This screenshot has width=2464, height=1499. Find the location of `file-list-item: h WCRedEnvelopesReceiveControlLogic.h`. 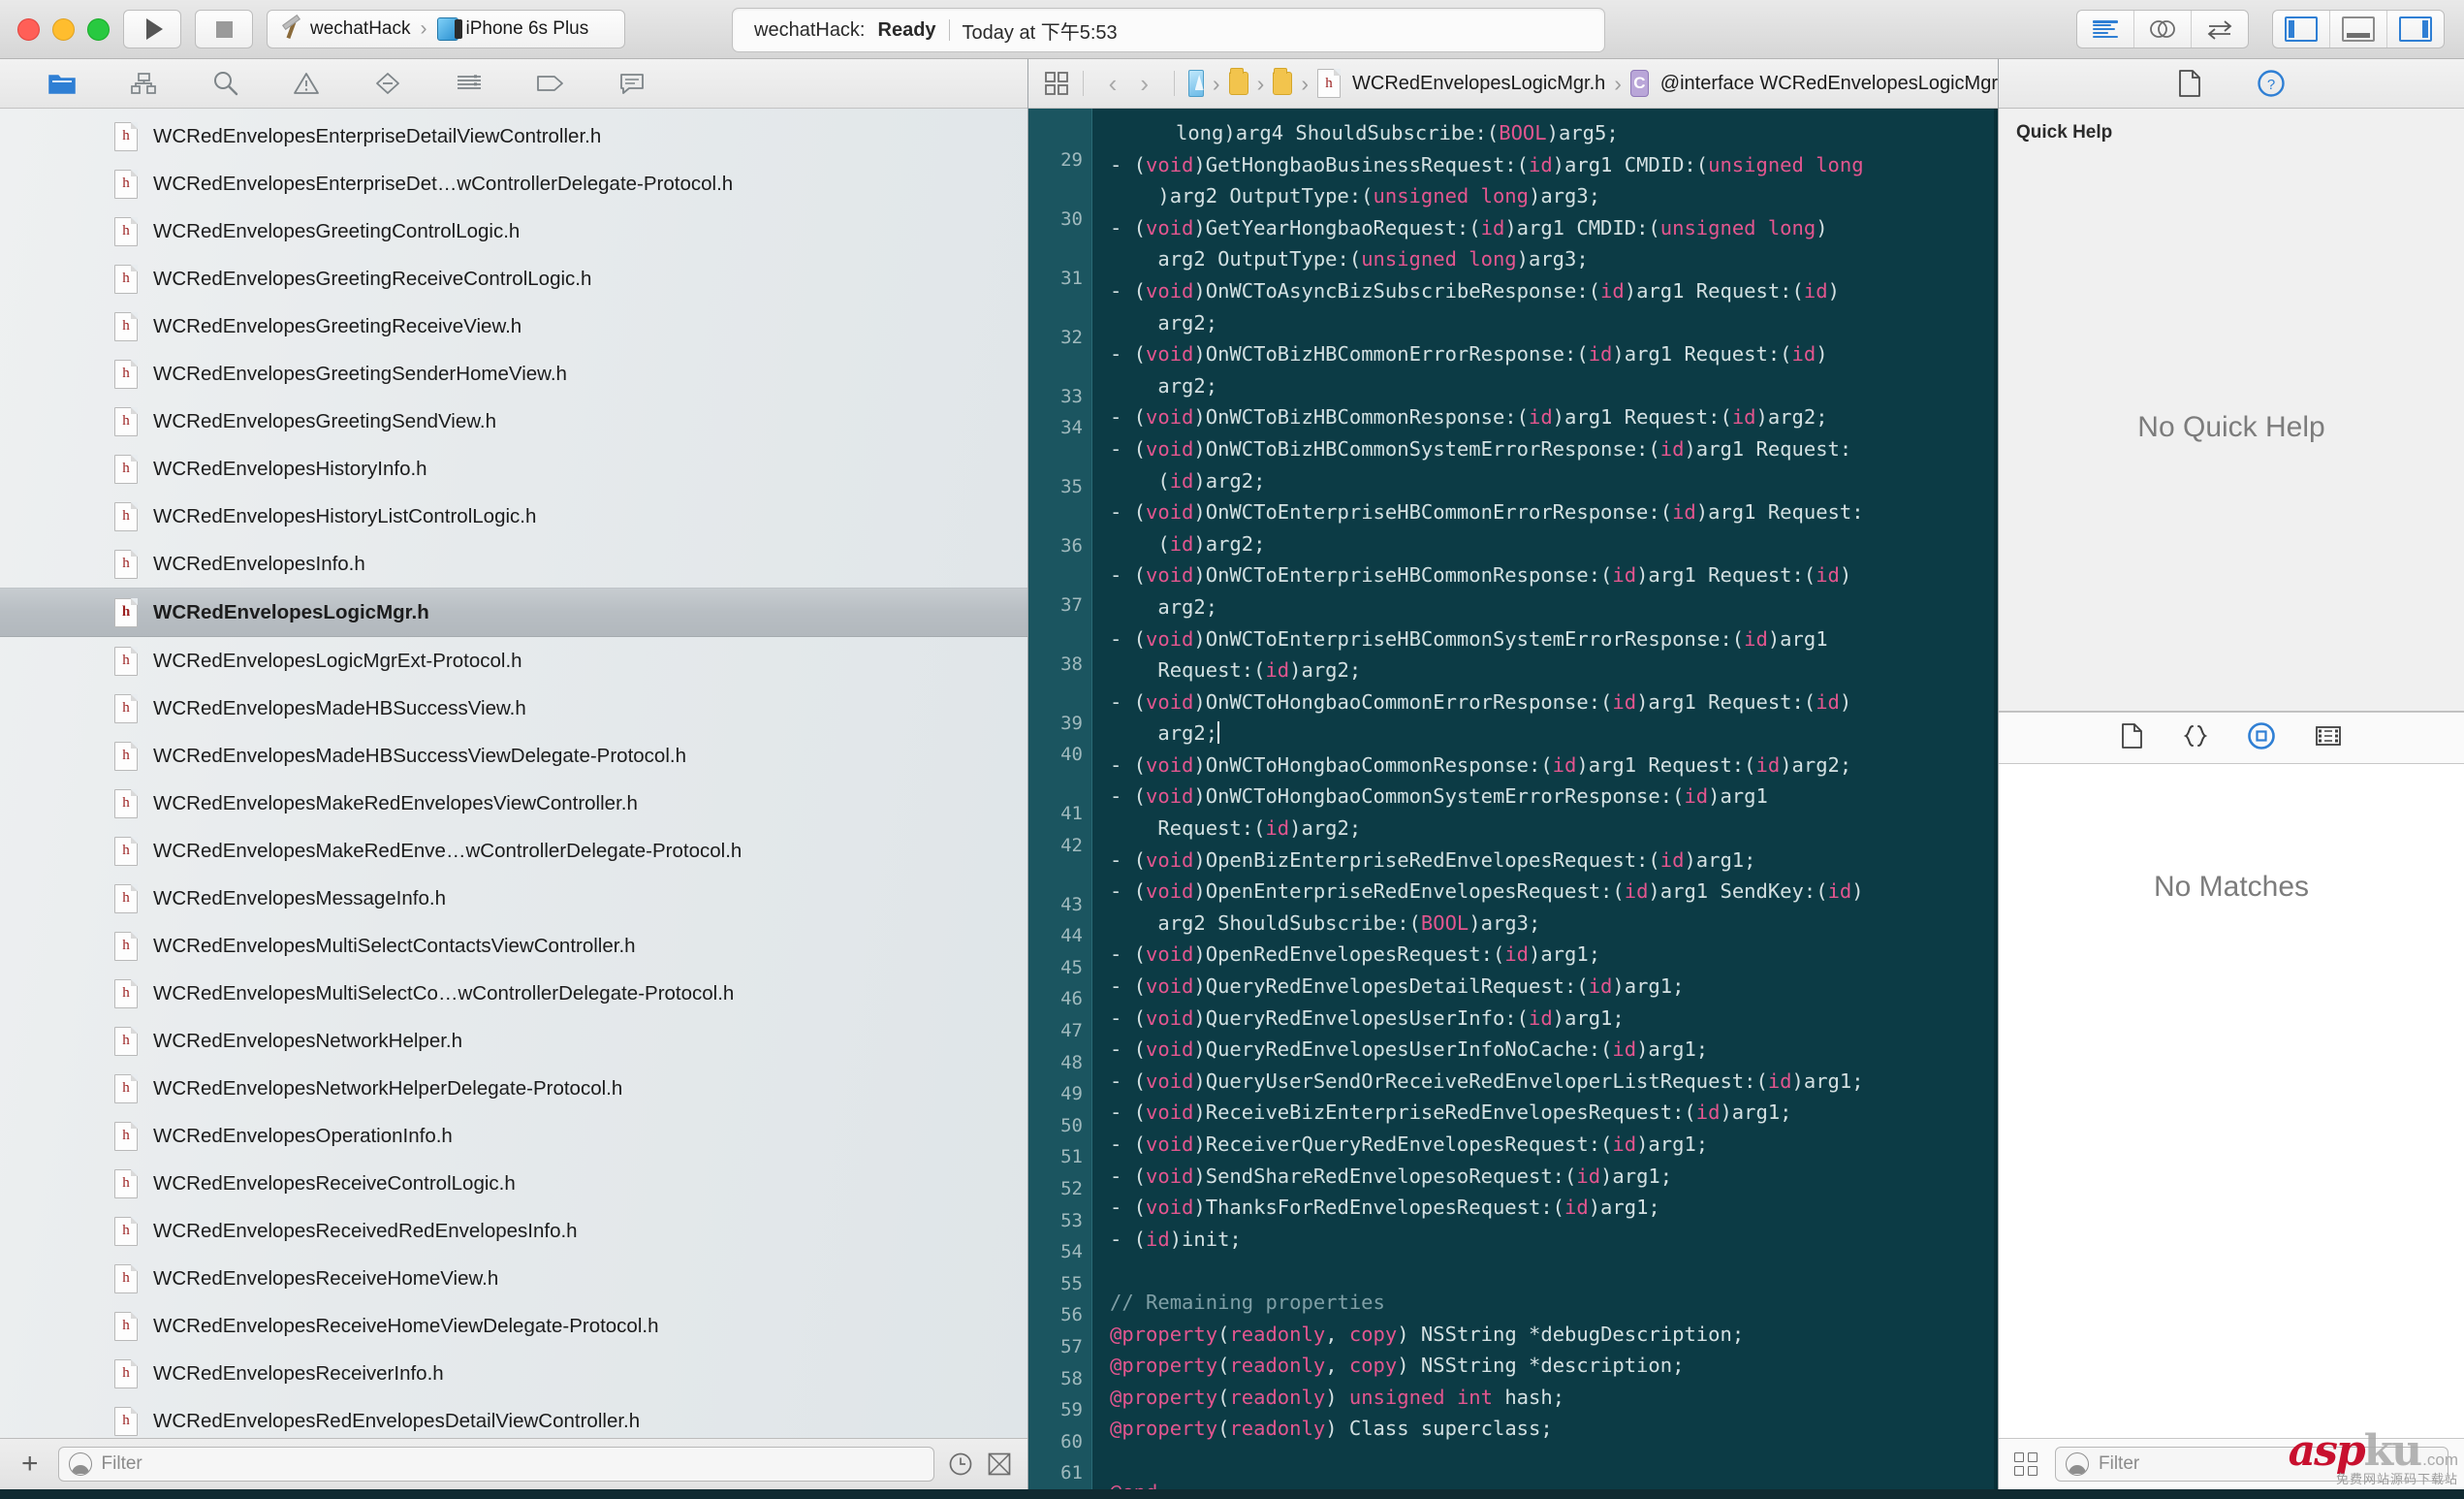

file-list-item: h WCRedEnvelopesReceiveControlLogic.h is located at coordinates (513, 1183).